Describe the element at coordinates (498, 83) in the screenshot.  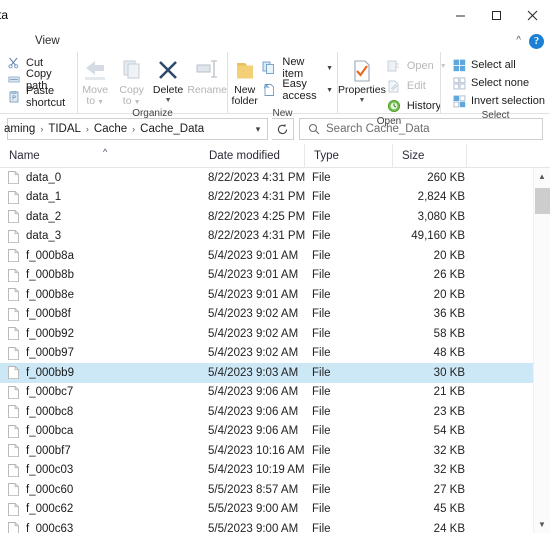
I see `select-none-button: Select none` at that location.